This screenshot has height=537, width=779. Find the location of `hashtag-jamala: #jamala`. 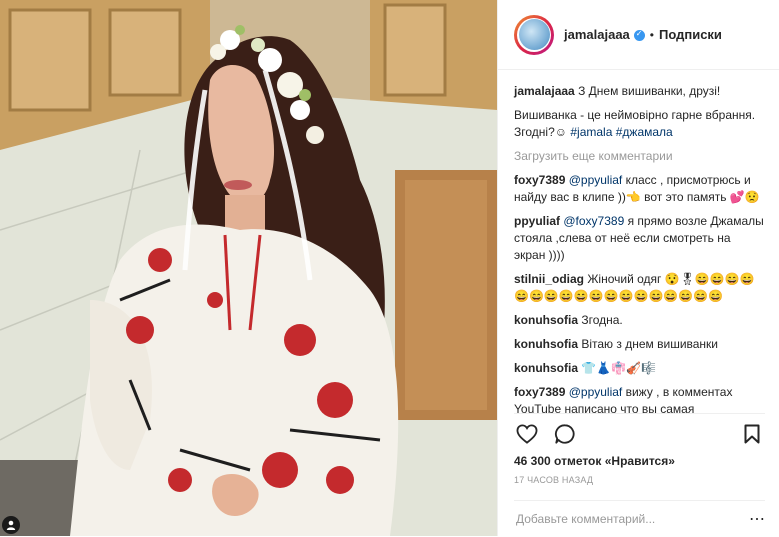

hashtag-jamala: #jamala is located at coordinates (591, 132).